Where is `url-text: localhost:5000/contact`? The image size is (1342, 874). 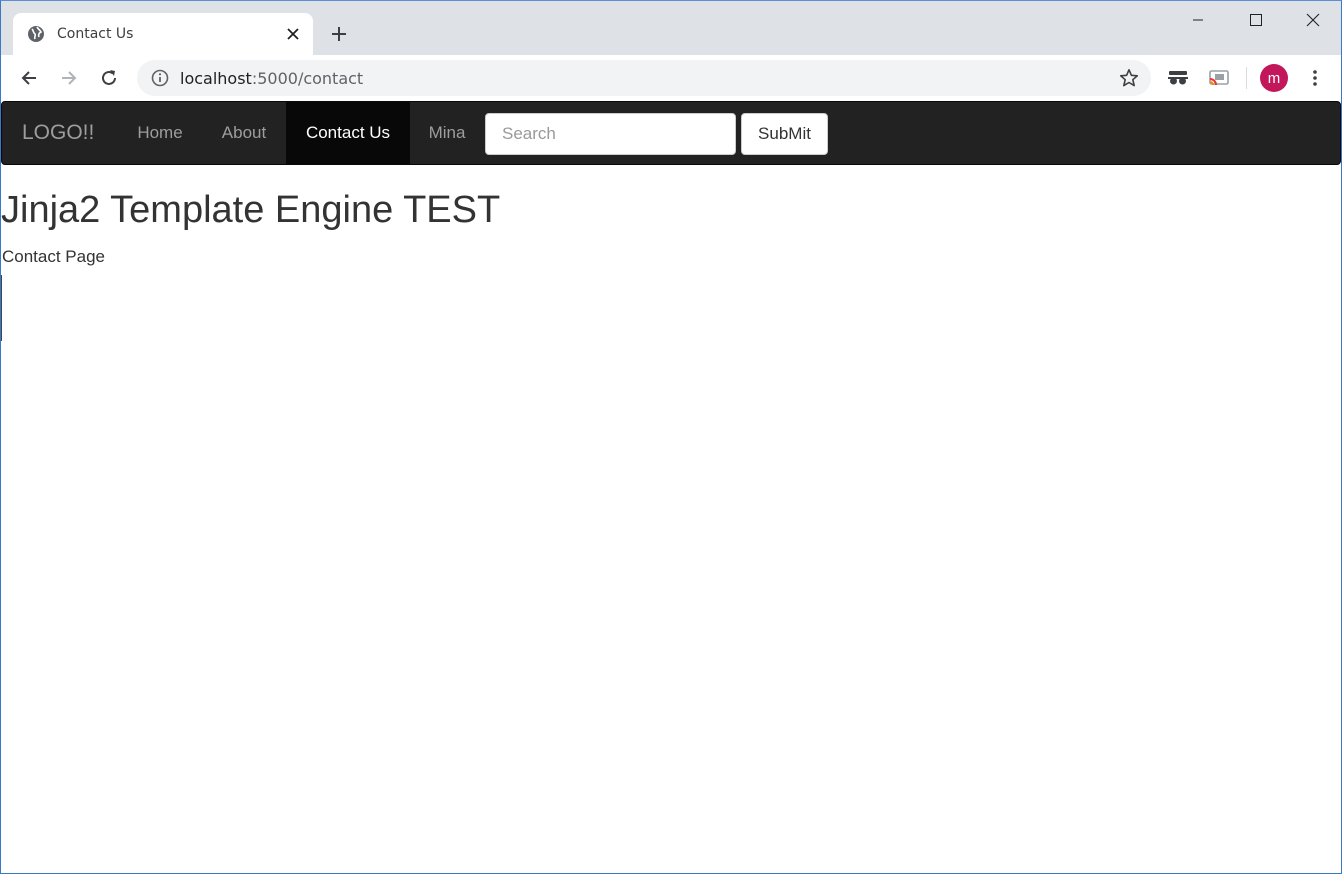
url-text: localhost:5000/contact is located at coordinates (648, 78).